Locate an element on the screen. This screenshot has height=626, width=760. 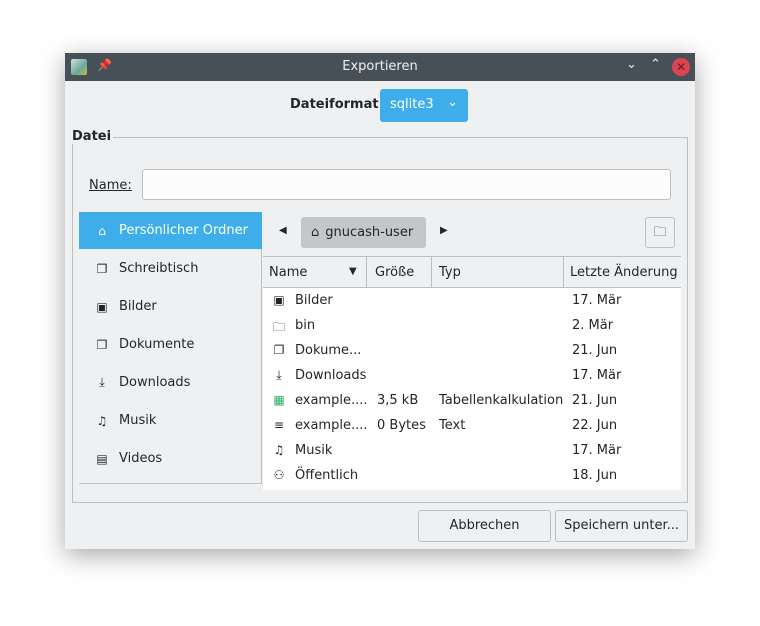
place-icon: ⤓ is located at coordinates (102, 382).